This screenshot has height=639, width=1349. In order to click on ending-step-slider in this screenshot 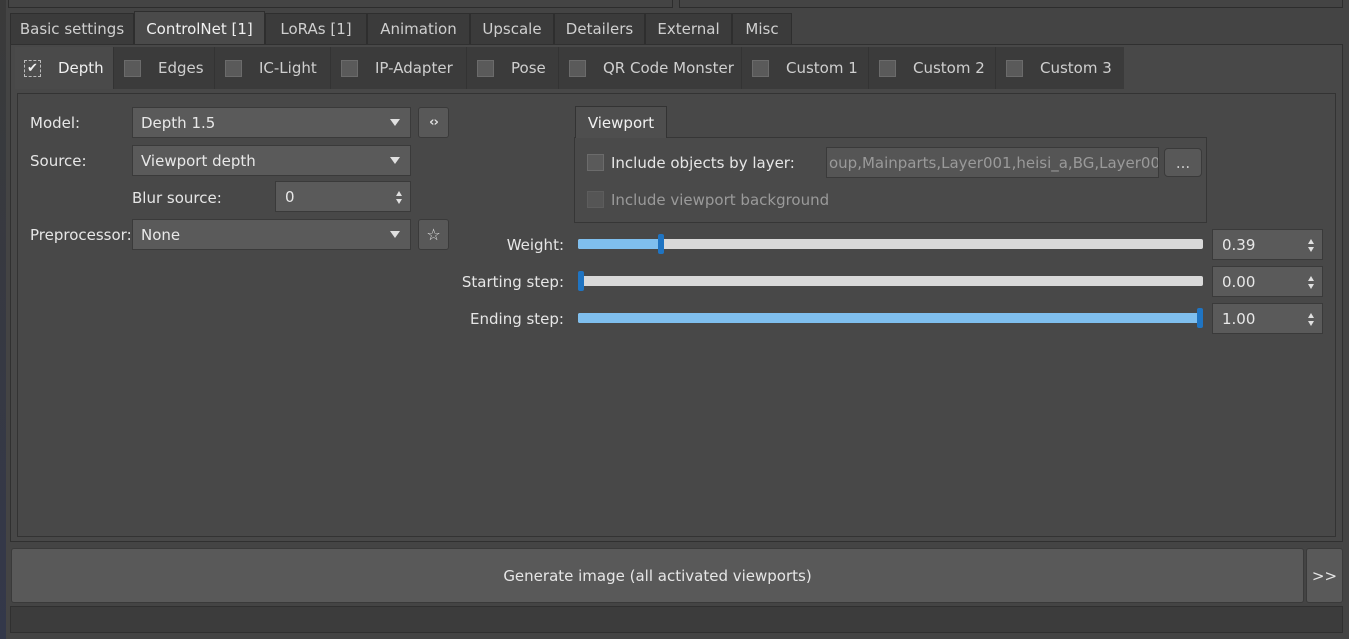, I will do `click(890, 318)`.